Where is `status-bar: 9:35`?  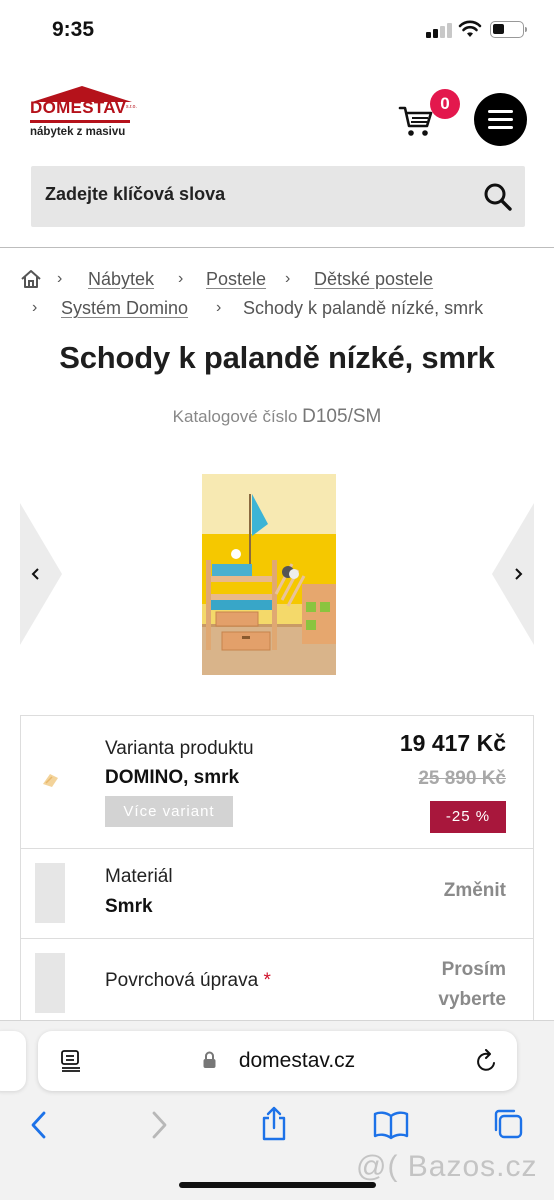 status-bar: 9:35 is located at coordinates (277, 30).